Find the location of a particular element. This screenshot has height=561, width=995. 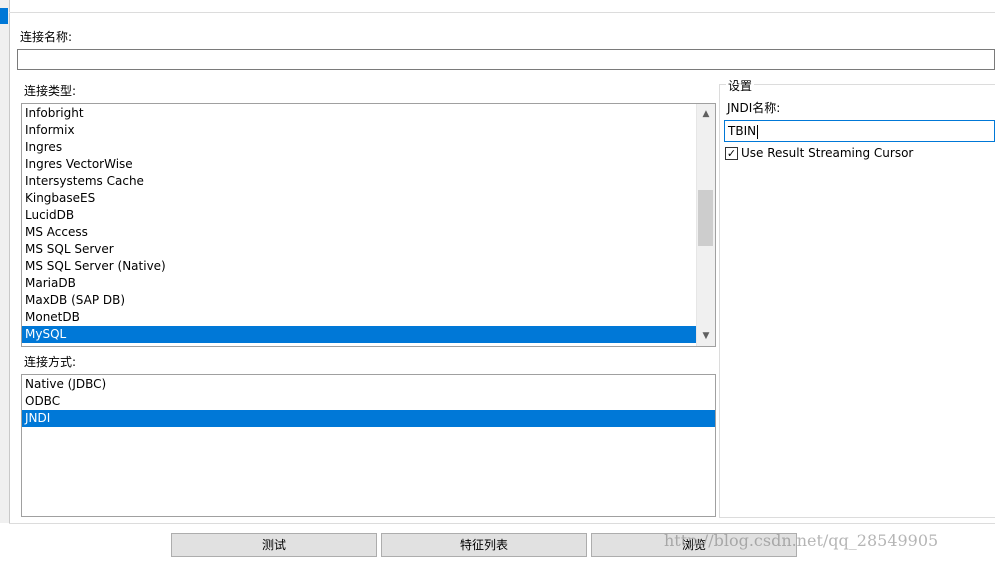

connection-name-label: 连接名称: is located at coordinates (46, 37).